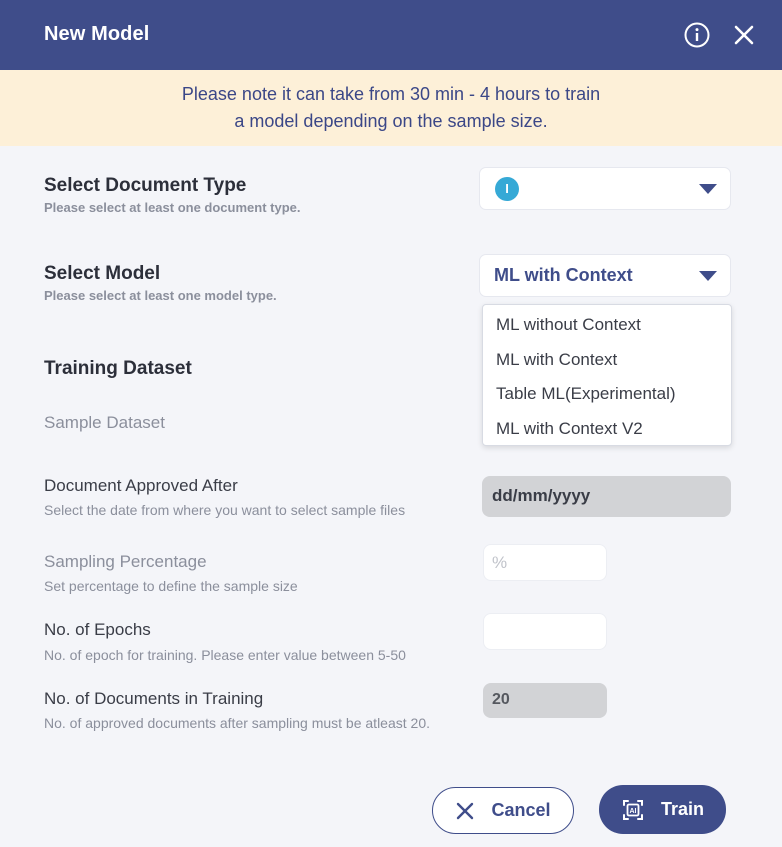  Describe the element at coordinates (607, 397) in the screenshot. I see `model-option-table-ml: Table ML(Experimental)` at that location.